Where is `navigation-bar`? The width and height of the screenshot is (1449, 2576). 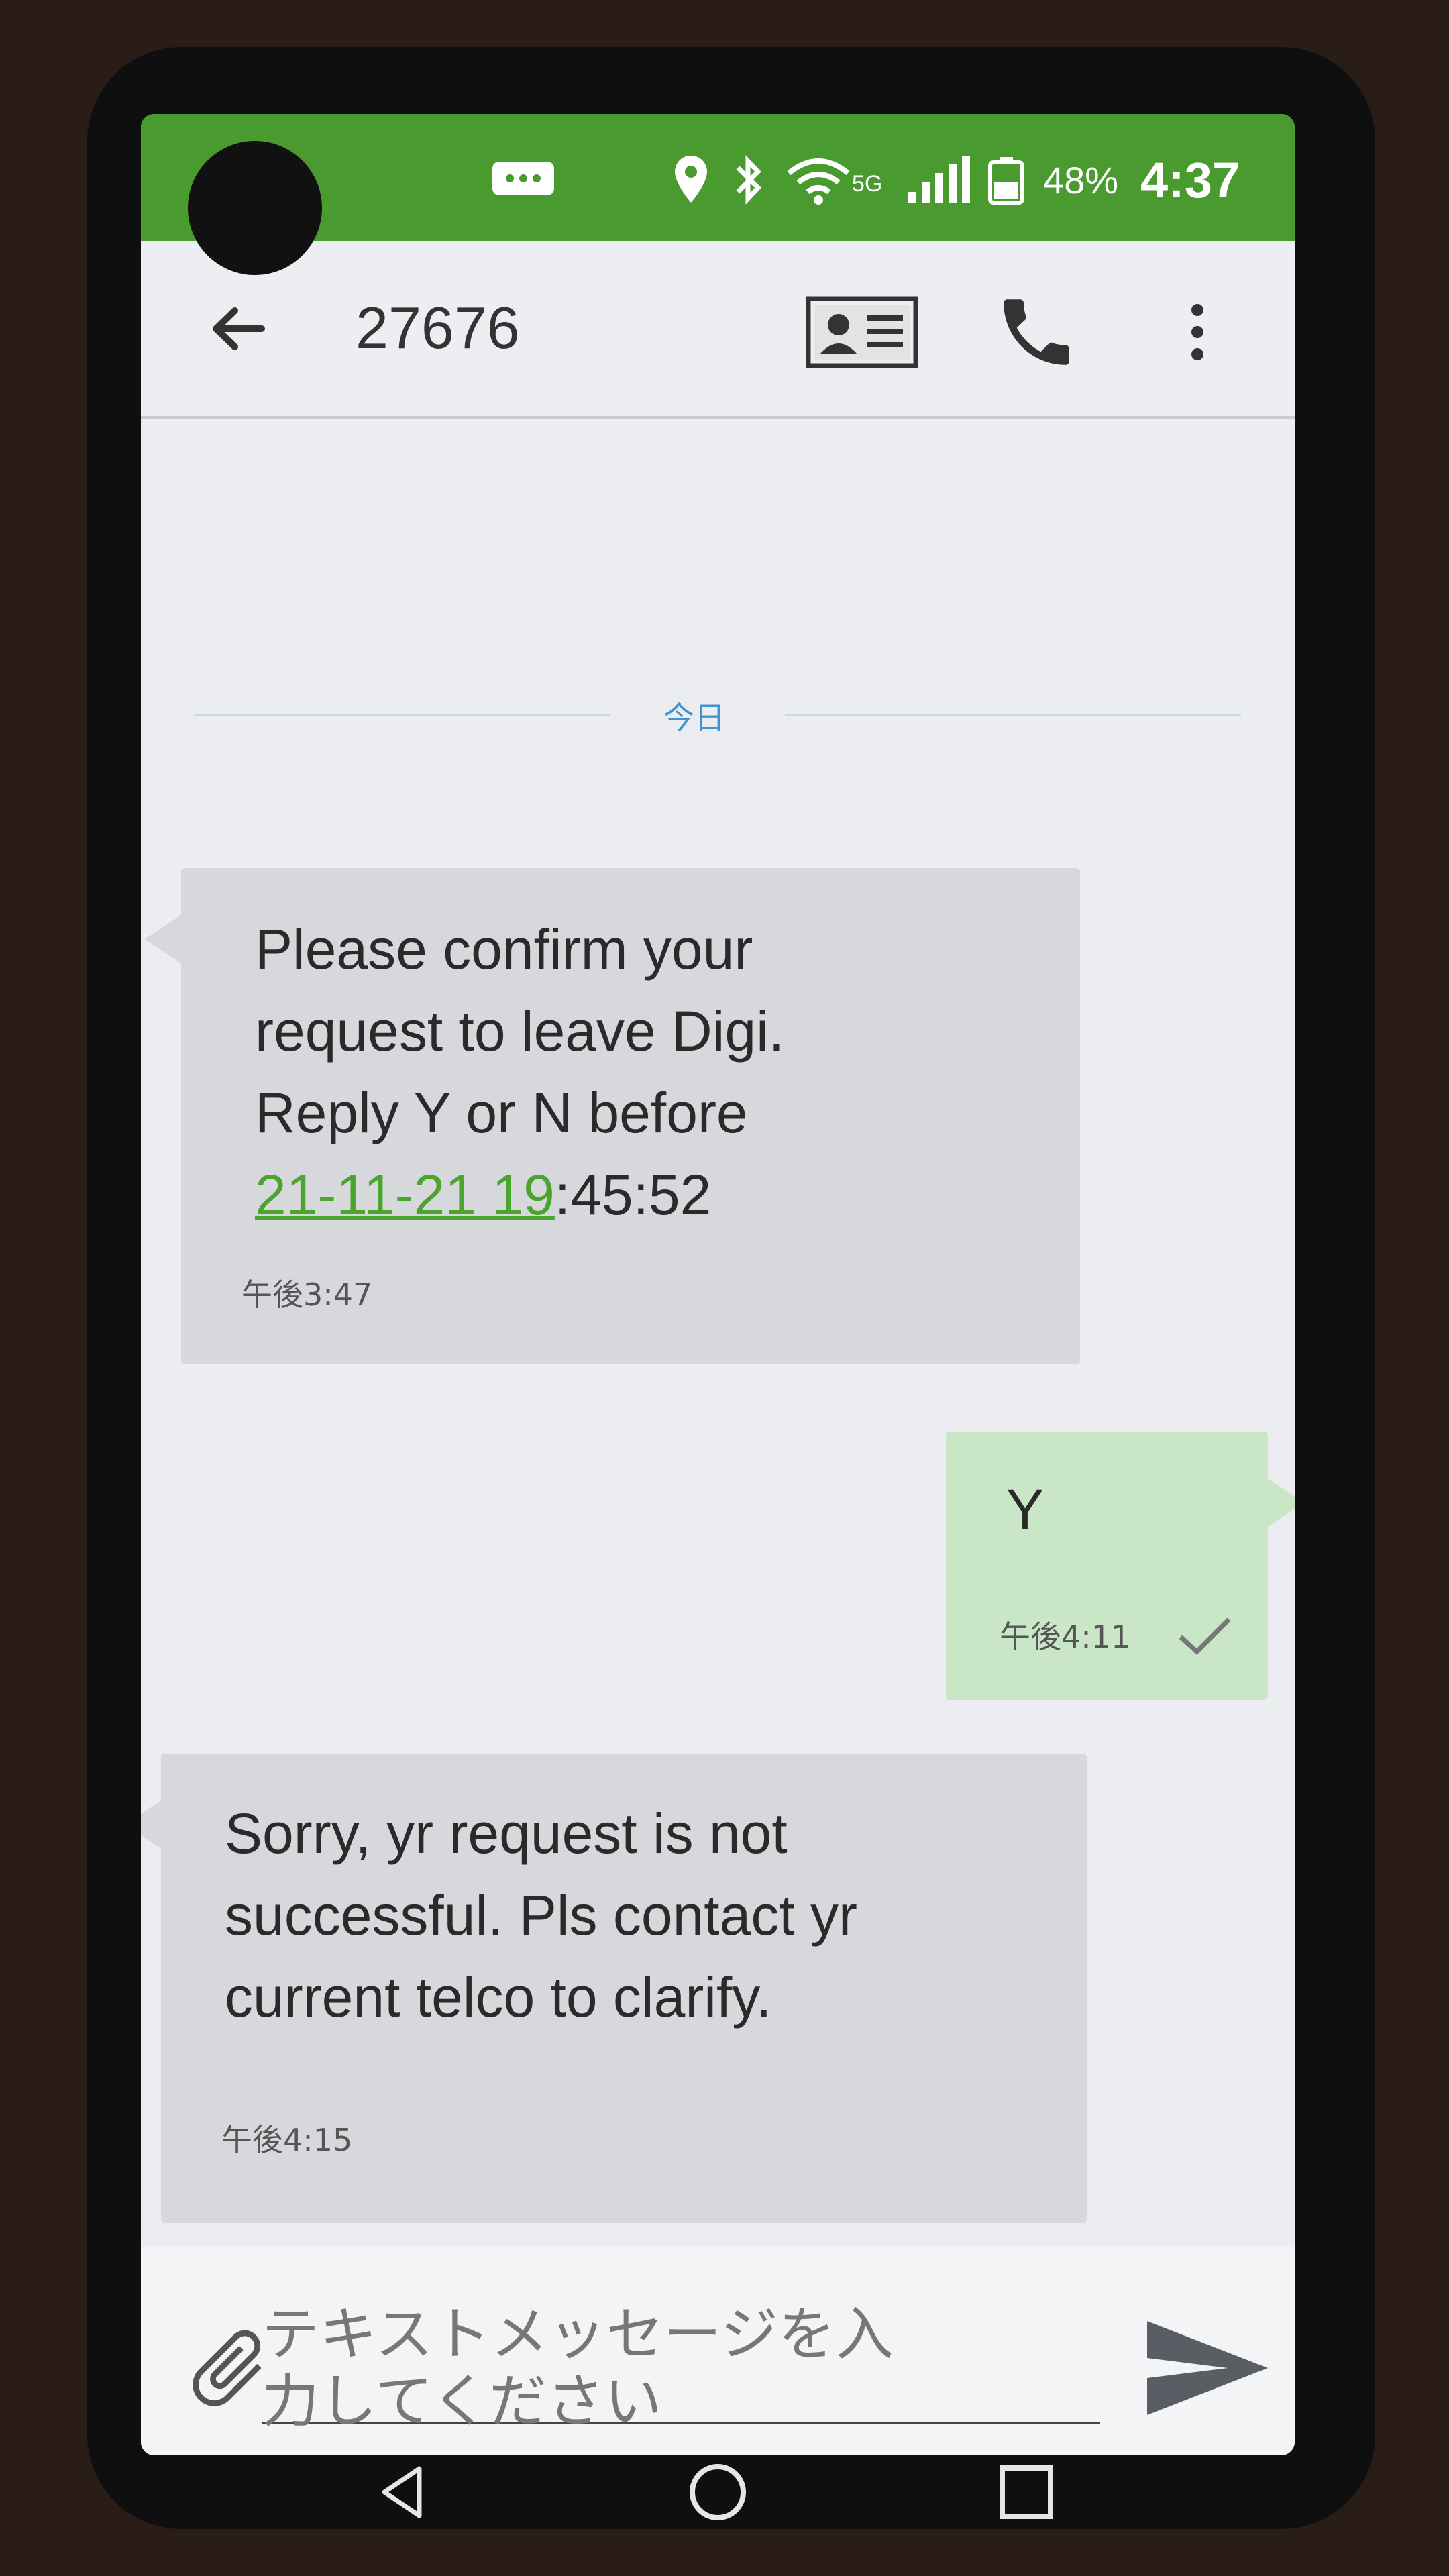 navigation-bar is located at coordinates (718, 2492).